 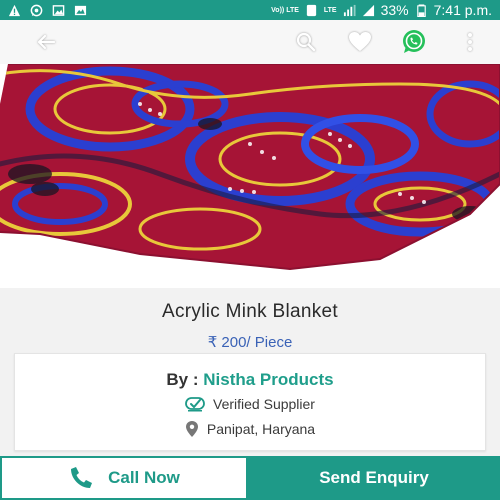 I want to click on verified-row: Verified Supplier, so click(x=250, y=404).